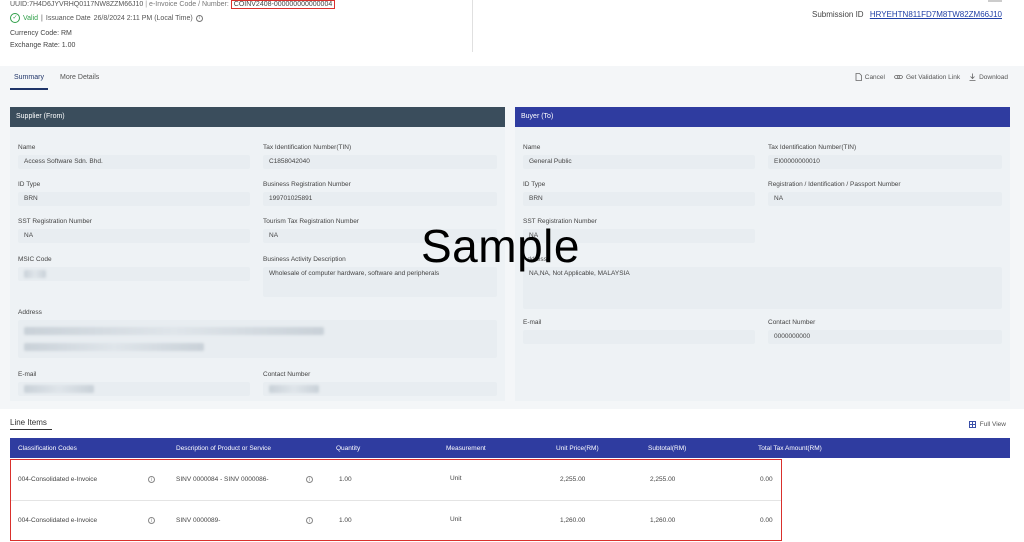 Image resolution: width=1024 pixels, height=542 pixels. I want to click on cell-quantity: 1.00, so click(345, 520).